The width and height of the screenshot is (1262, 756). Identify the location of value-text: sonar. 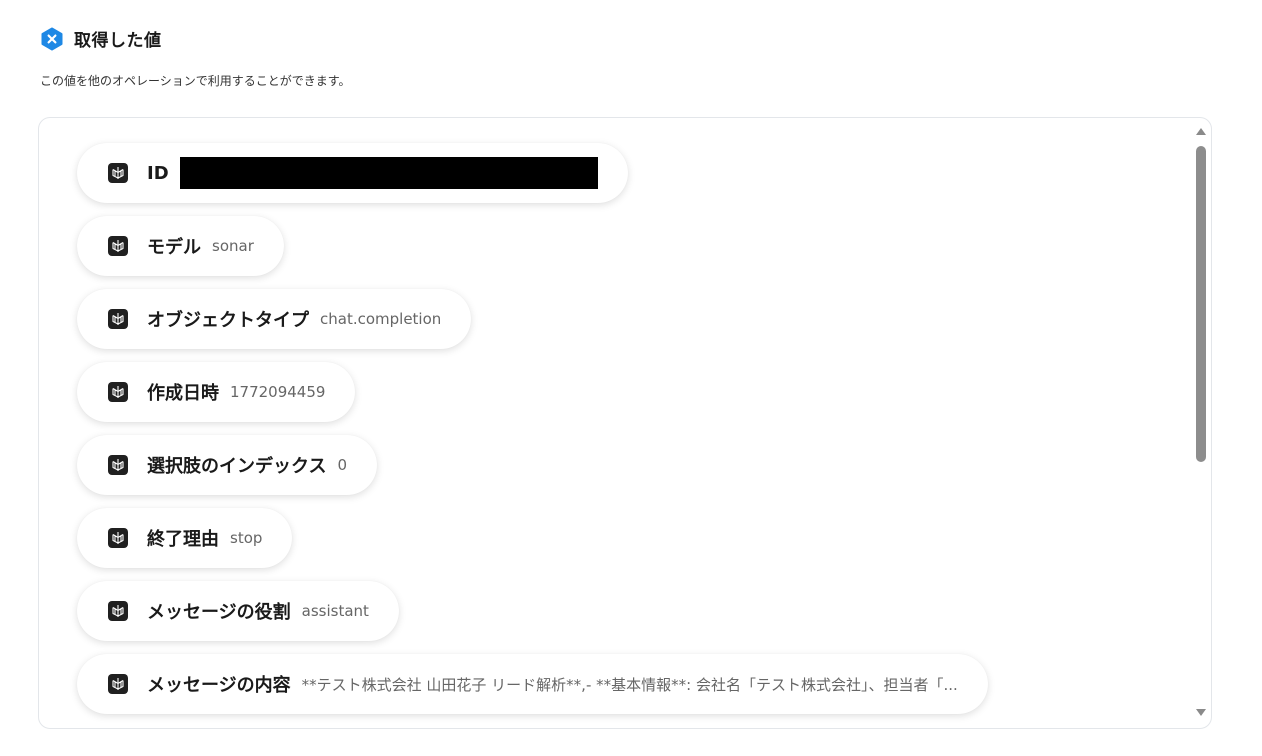
(233, 246).